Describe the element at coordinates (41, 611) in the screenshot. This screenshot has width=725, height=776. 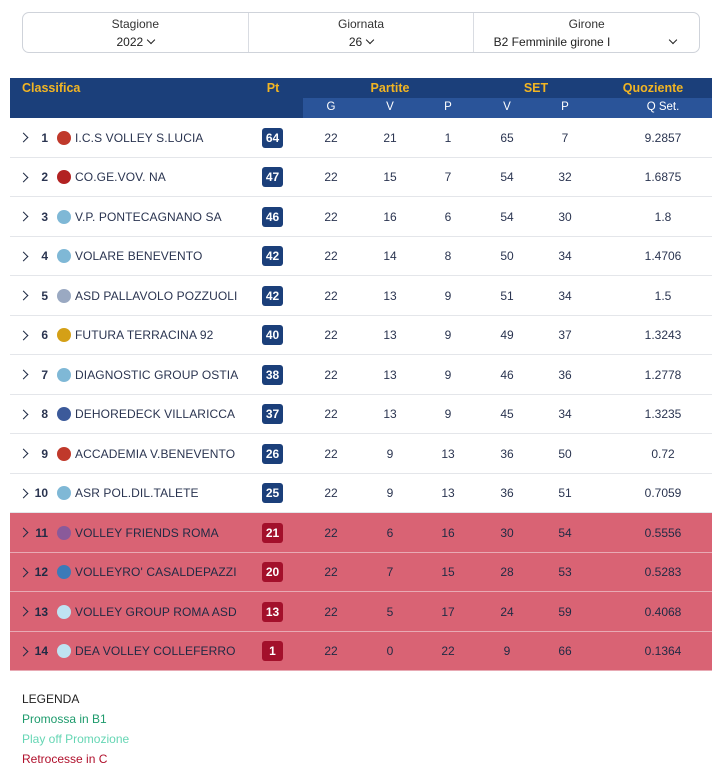
I see `position: 13` at that location.